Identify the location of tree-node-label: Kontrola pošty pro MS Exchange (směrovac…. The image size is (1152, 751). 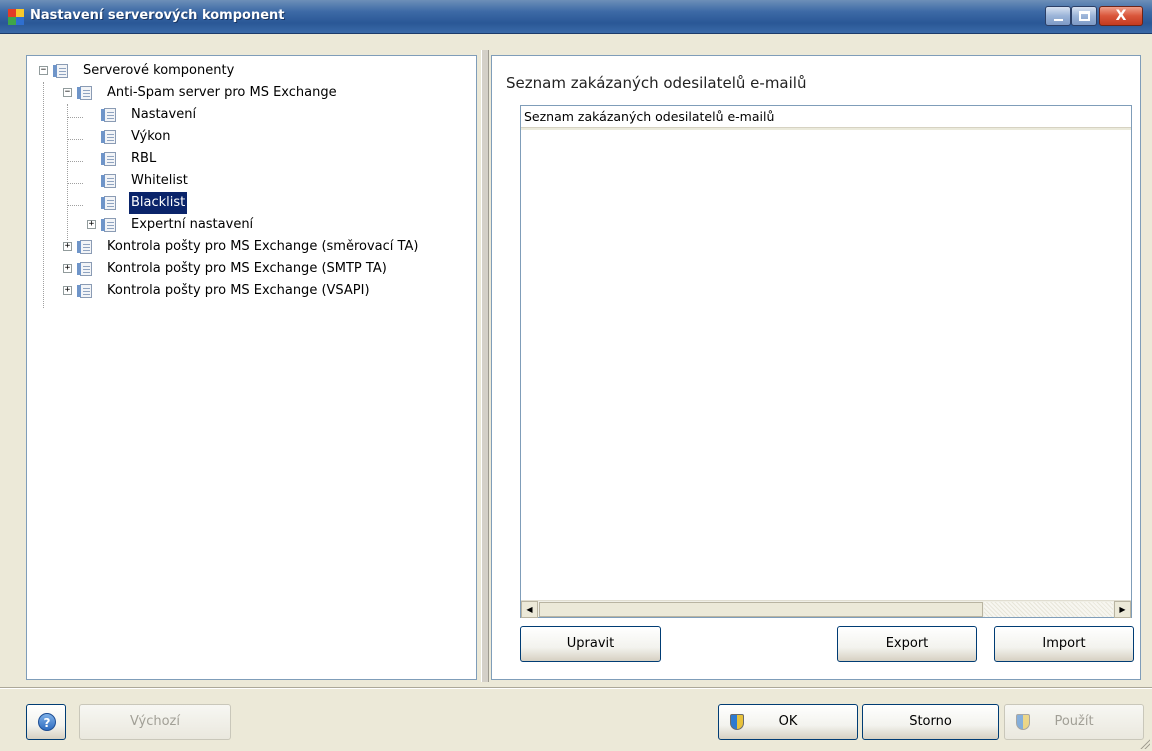
(263, 246).